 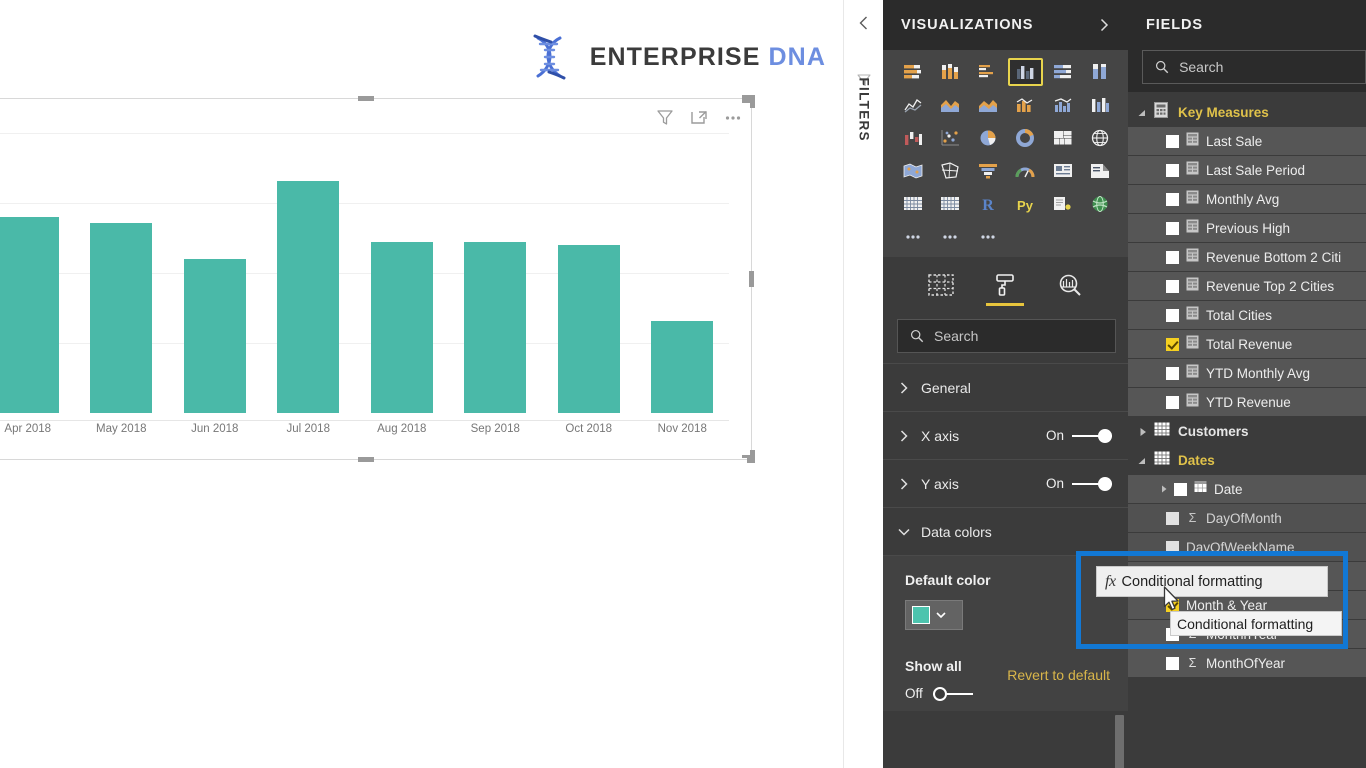 I want to click on field-item: YTD Revenue, so click(x=1247, y=402).